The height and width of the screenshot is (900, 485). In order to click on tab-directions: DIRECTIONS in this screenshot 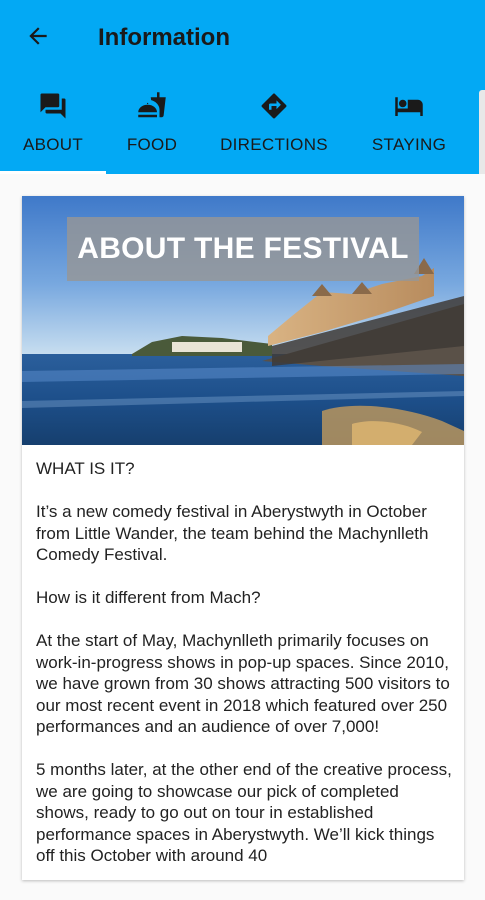, I will do `click(274, 124)`.